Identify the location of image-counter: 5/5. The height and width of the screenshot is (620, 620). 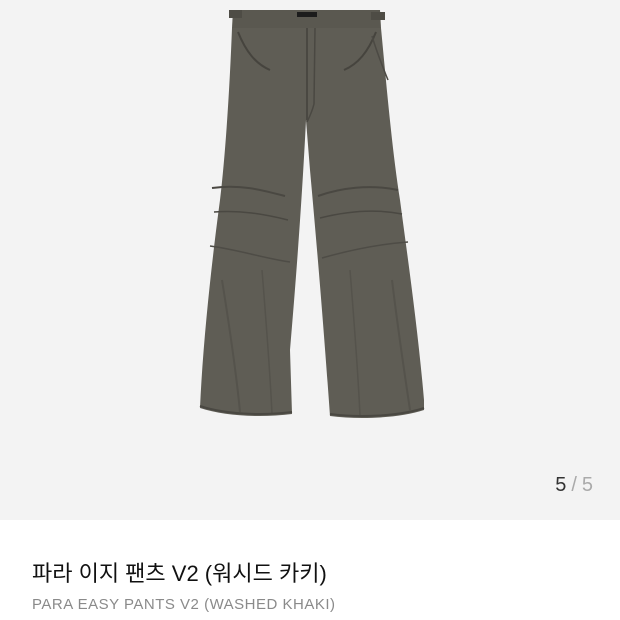
(574, 485).